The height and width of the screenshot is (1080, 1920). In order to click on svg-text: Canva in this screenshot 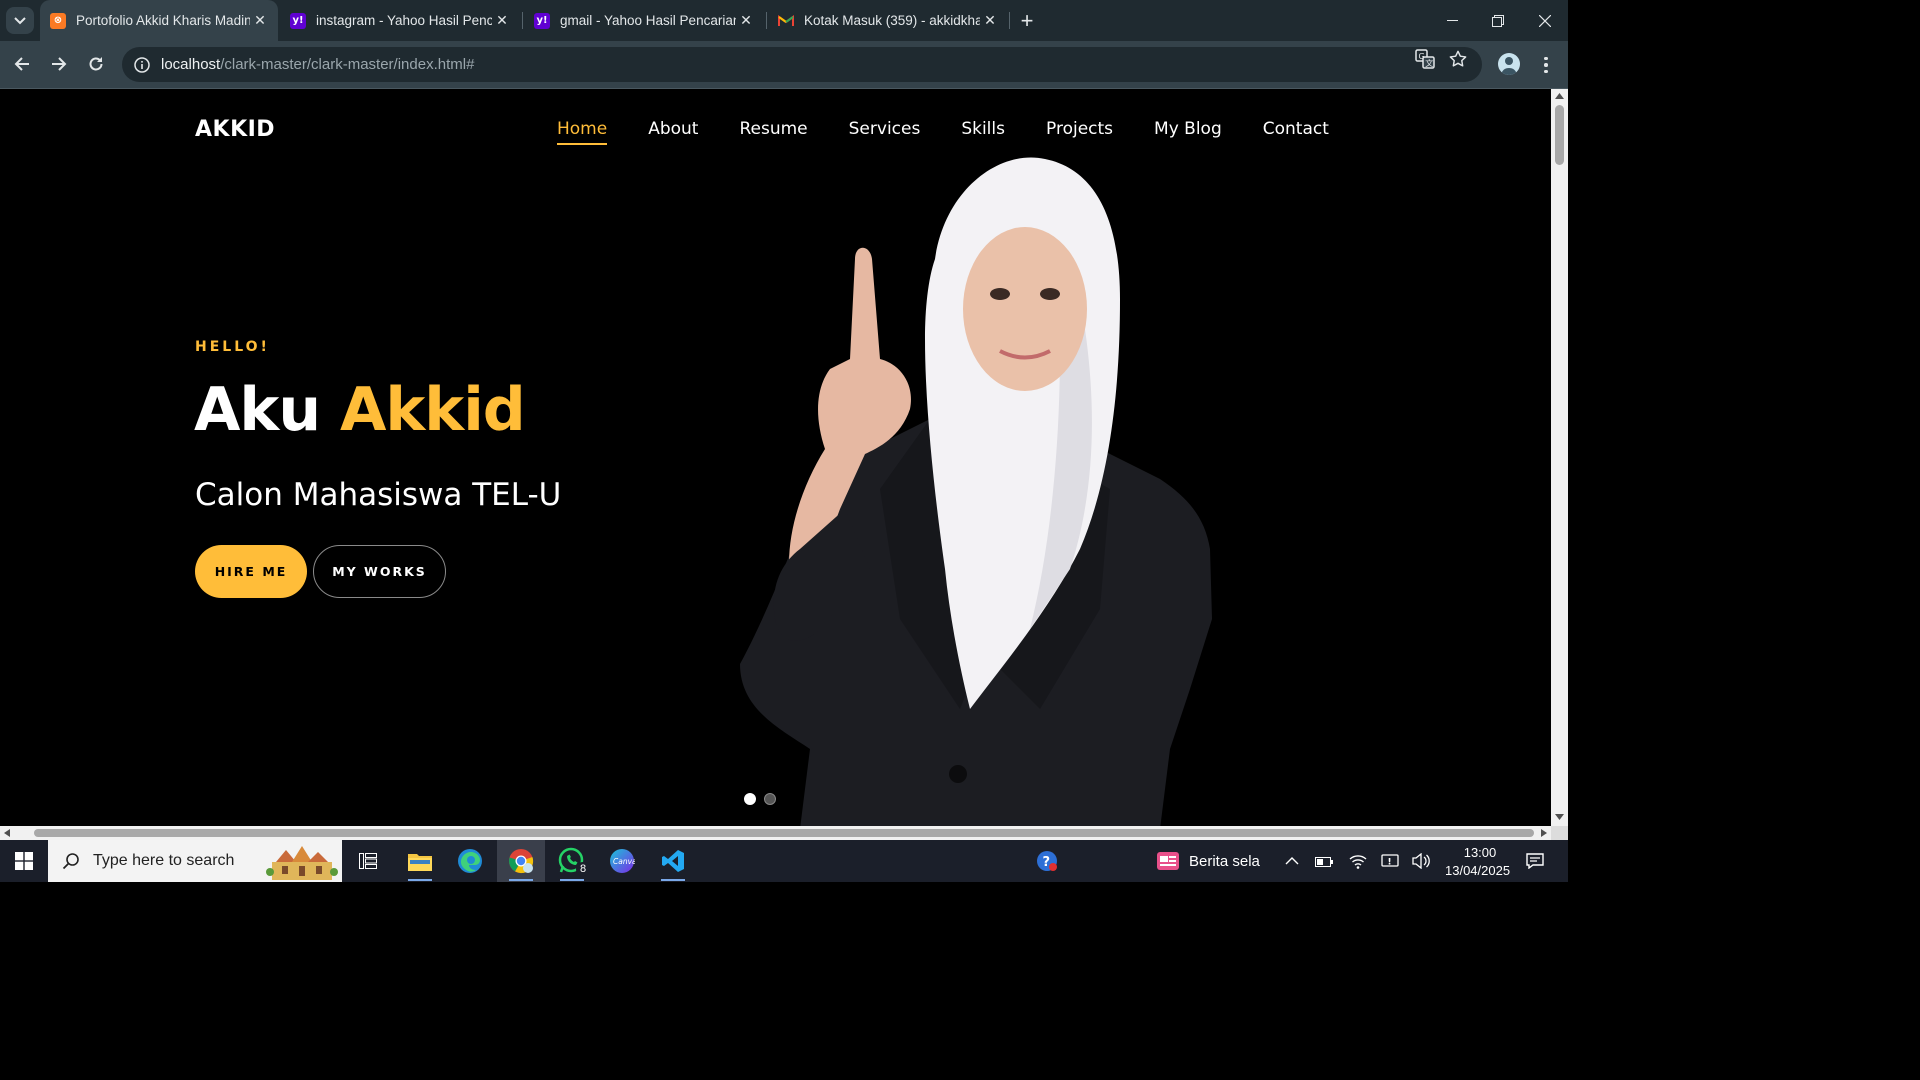, I will do `click(624, 861)`.